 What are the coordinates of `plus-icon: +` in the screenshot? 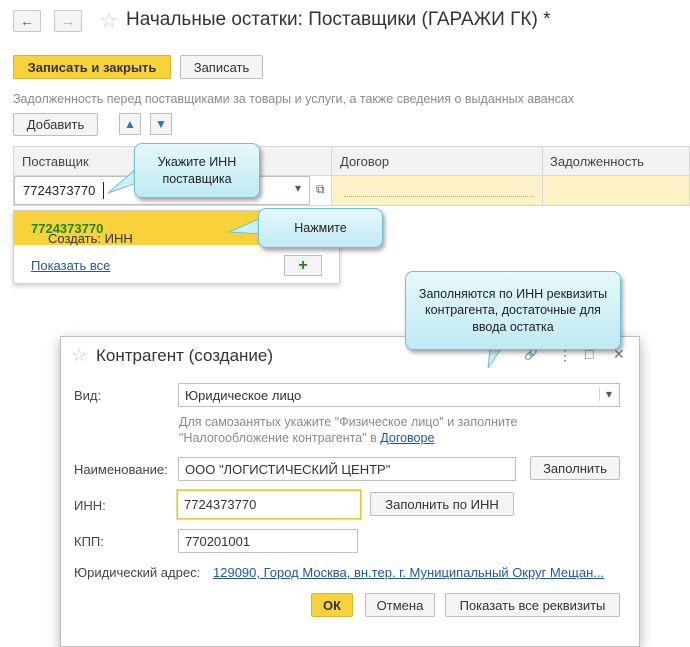 It's located at (303, 265).